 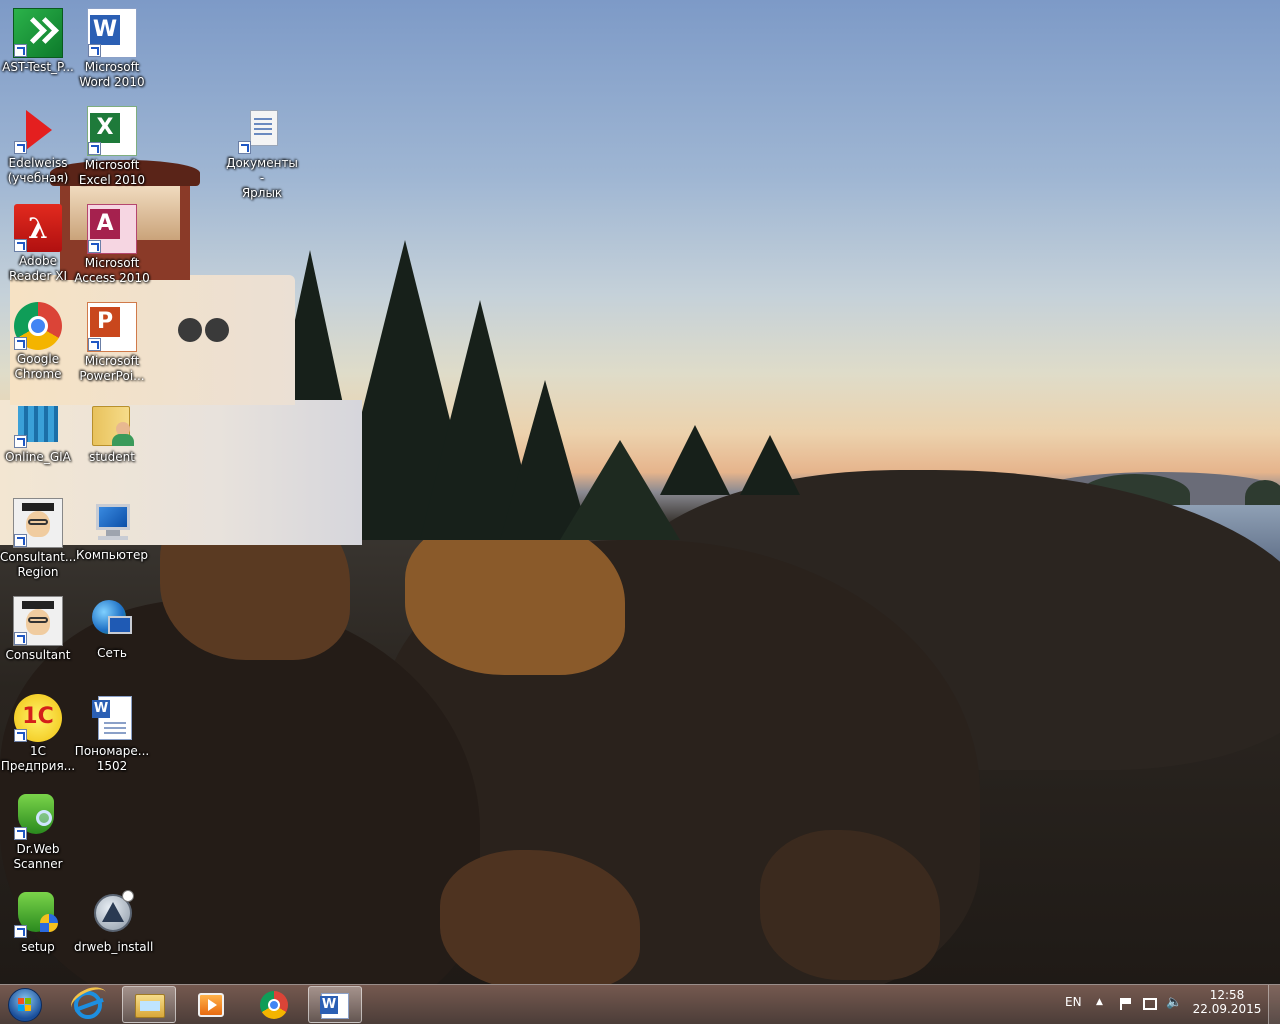 What do you see at coordinates (1150, 1004) in the screenshot?
I see `network-tray-icon` at bounding box center [1150, 1004].